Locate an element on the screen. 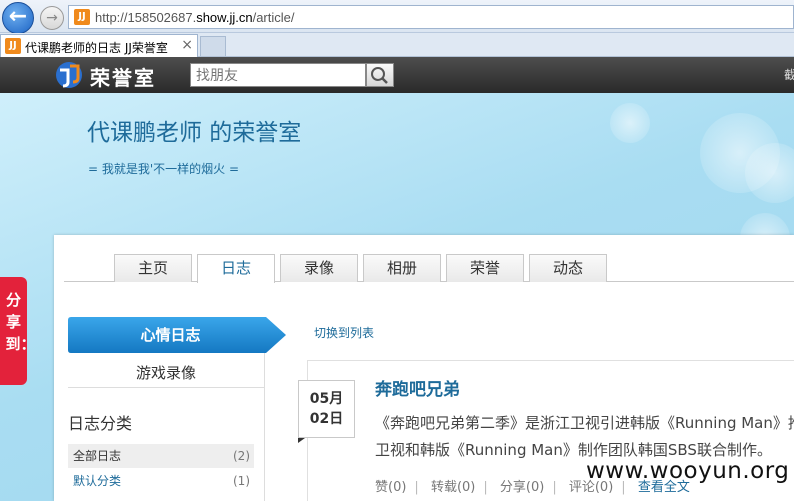  repost-link: 转载(0) is located at coordinates (453, 487).